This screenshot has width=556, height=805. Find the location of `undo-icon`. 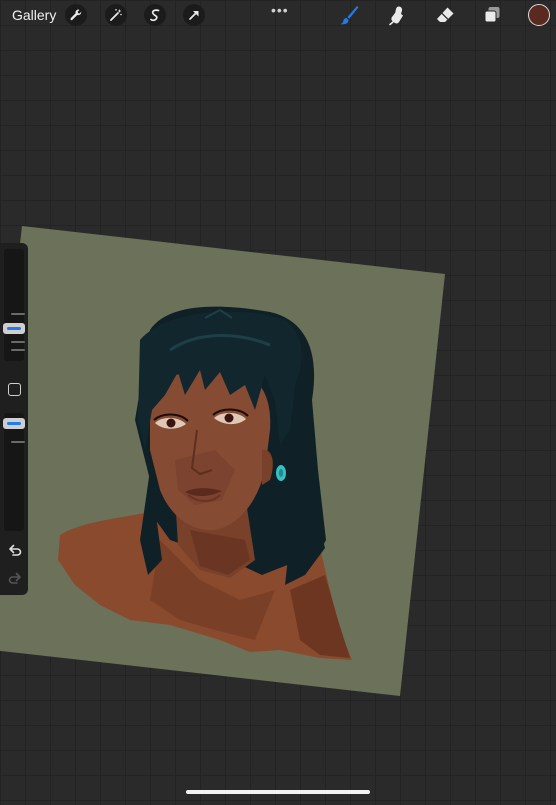

undo-icon is located at coordinates (15, 550).